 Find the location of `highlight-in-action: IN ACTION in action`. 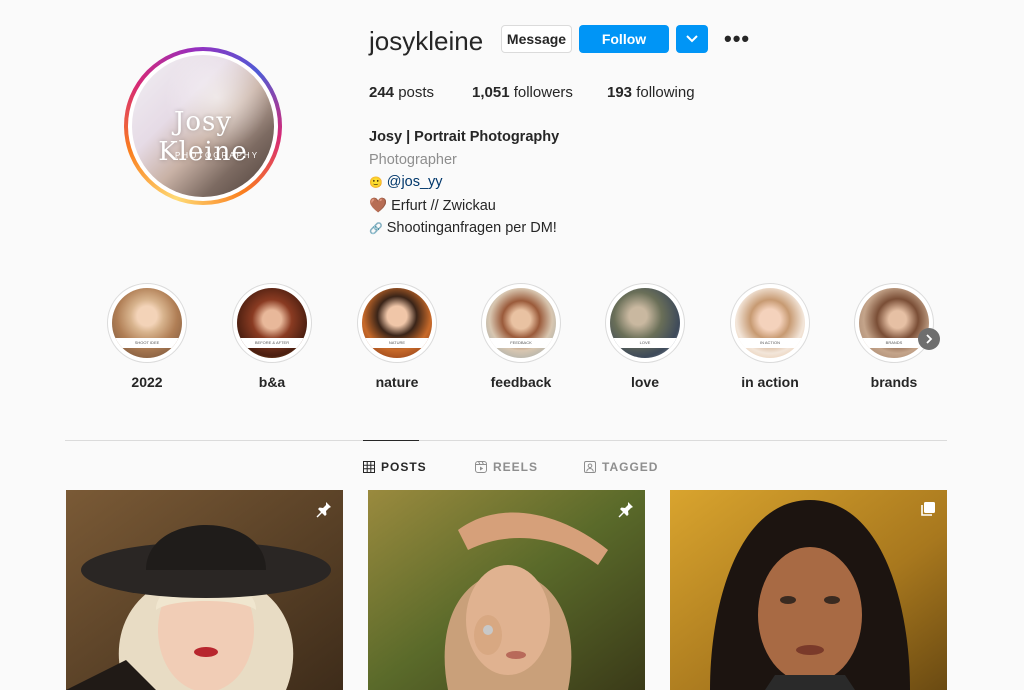

highlight-in-action: IN ACTION in action is located at coordinates (770, 336).